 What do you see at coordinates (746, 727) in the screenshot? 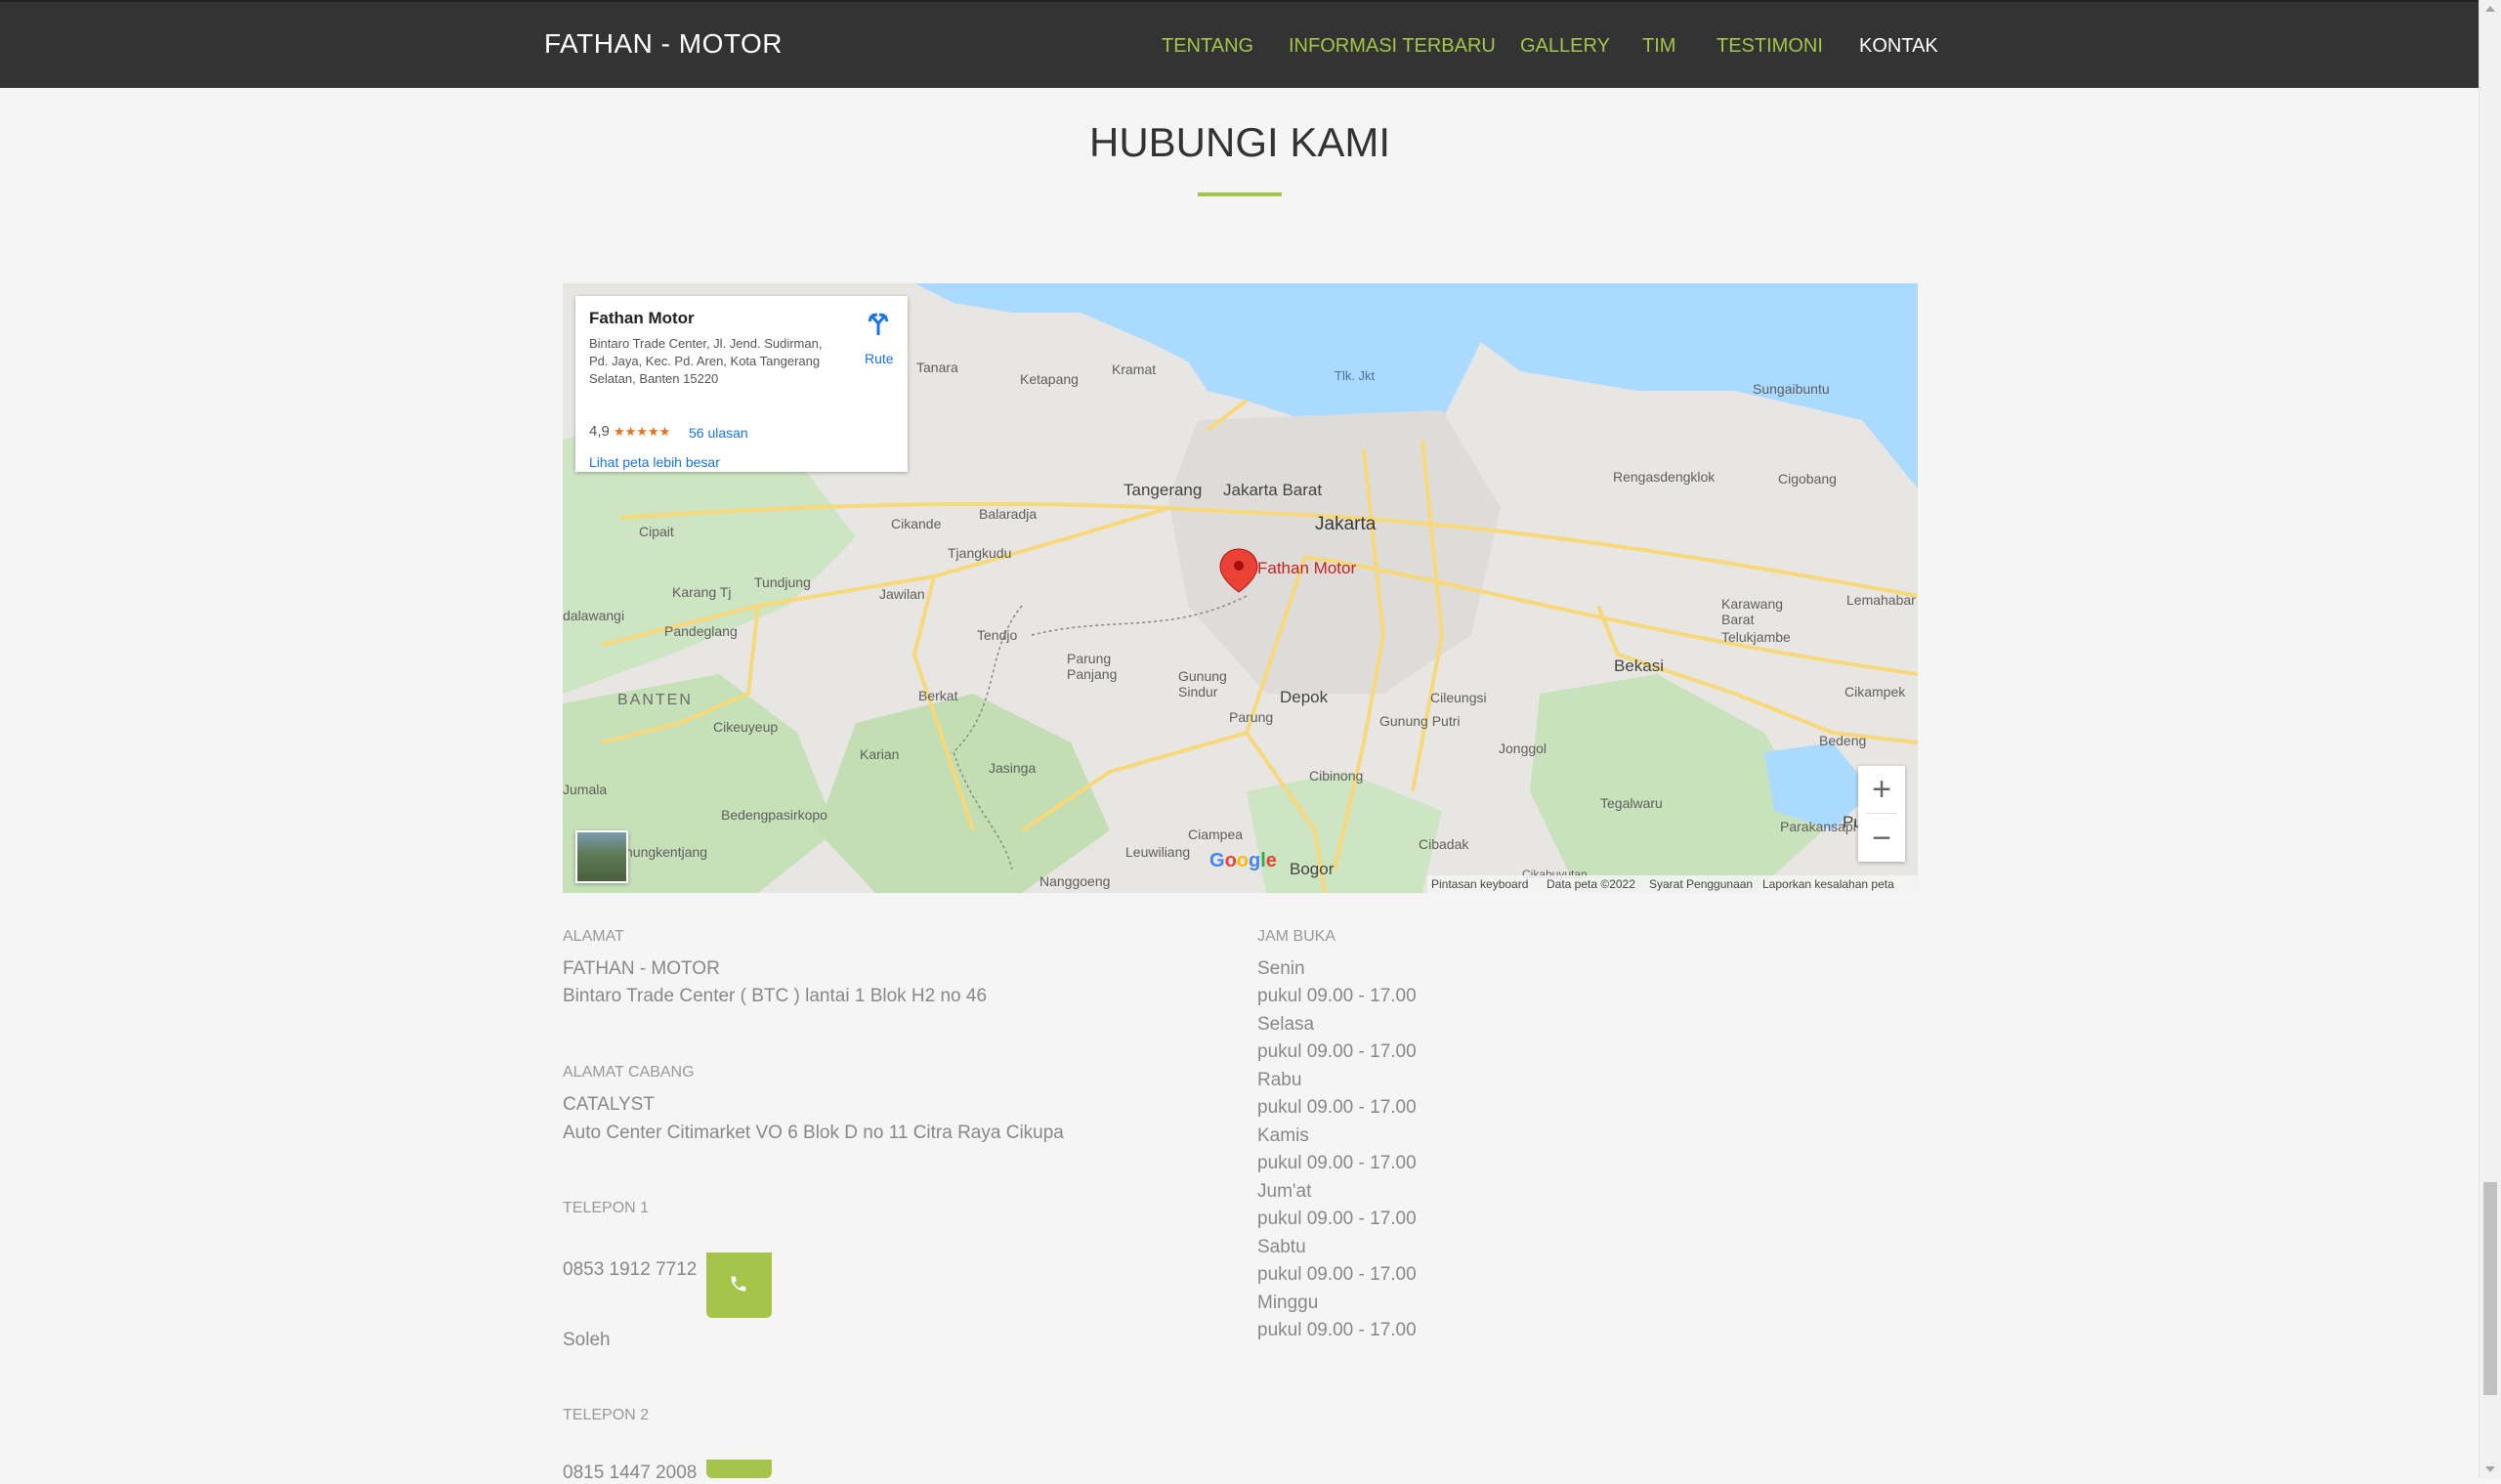
I see `map-label: Cikeuyeup` at bounding box center [746, 727].